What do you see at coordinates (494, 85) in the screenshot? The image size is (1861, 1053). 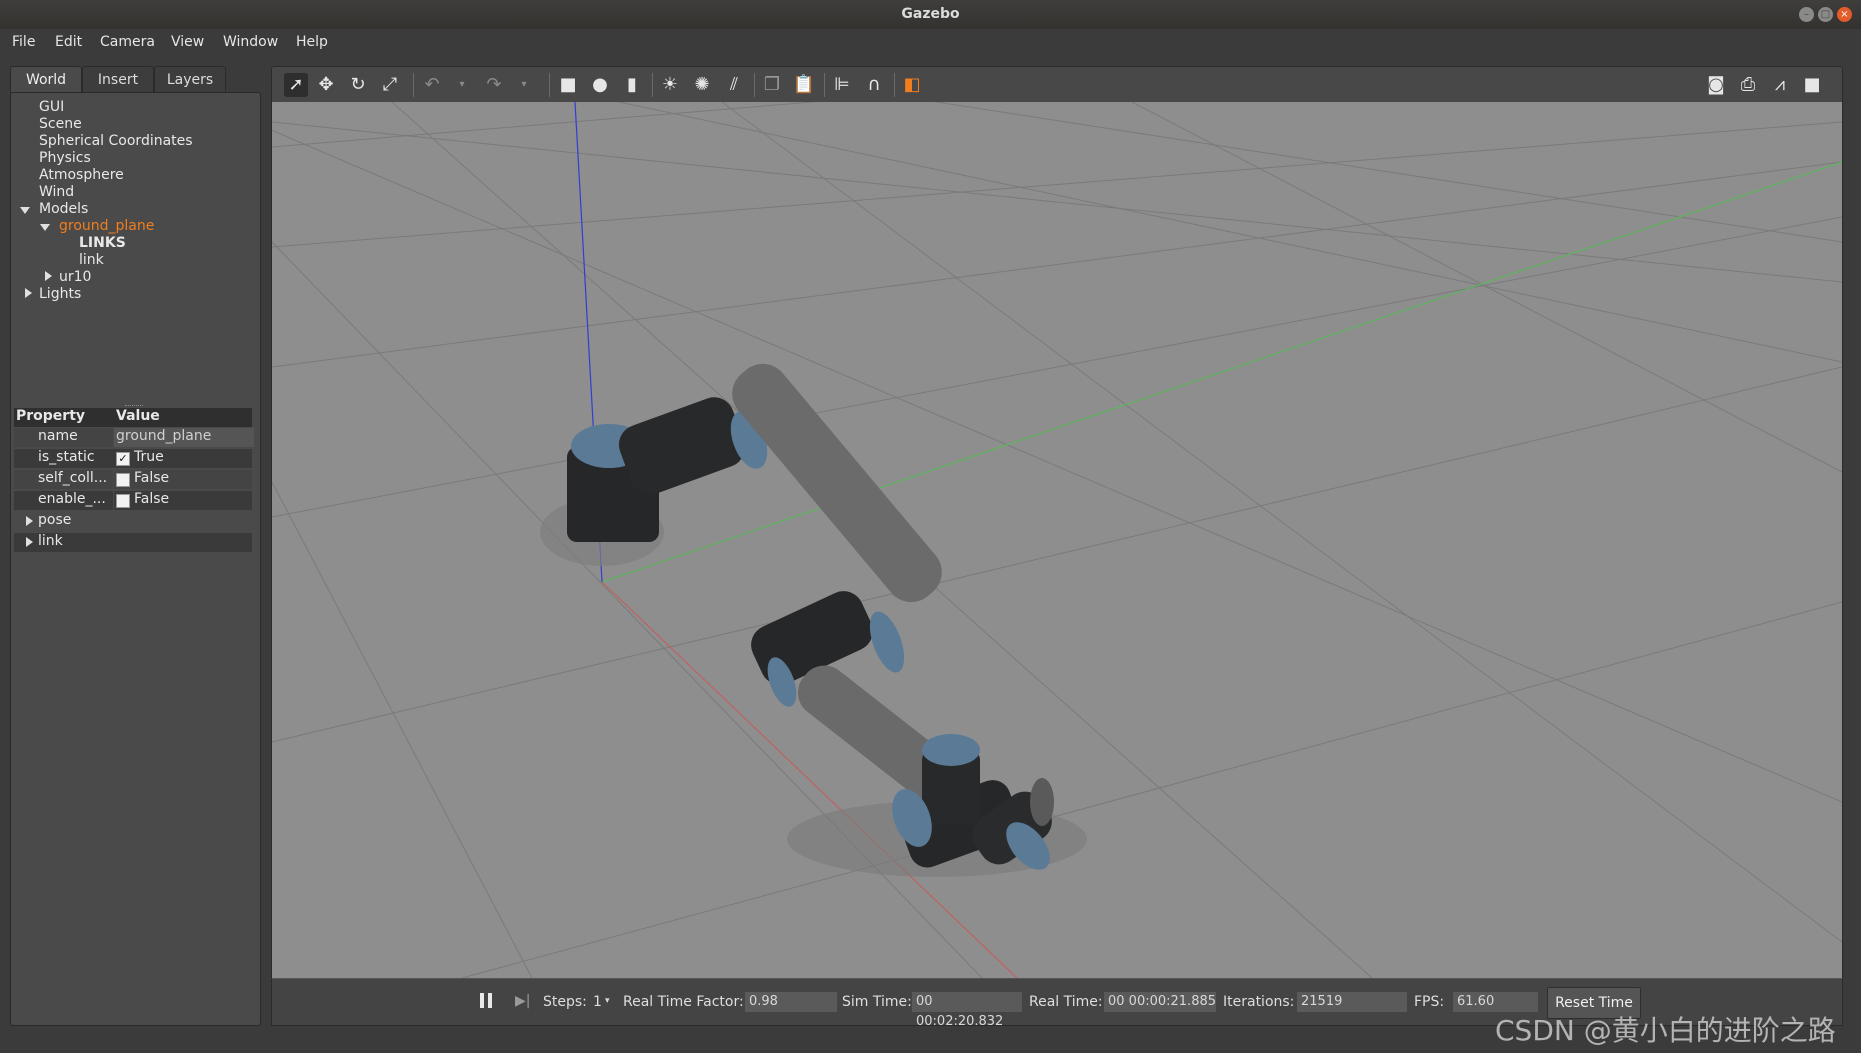 I see `redo-icon: ↷` at bounding box center [494, 85].